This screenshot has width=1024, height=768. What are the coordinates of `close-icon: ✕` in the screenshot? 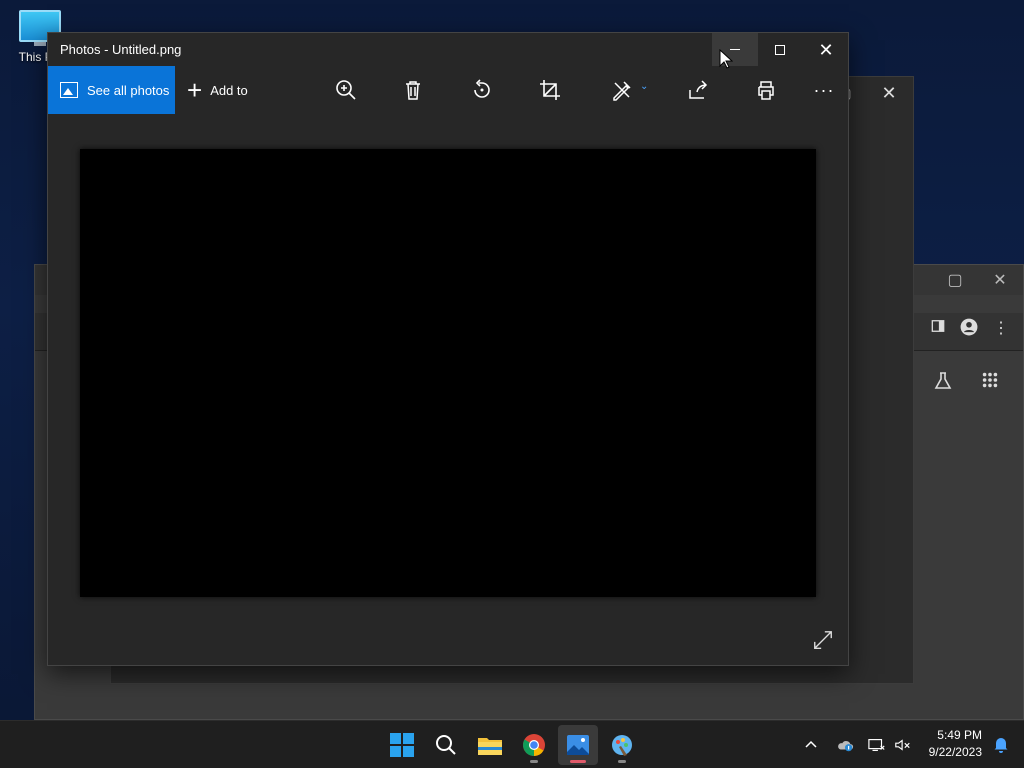 It's located at (826, 49).